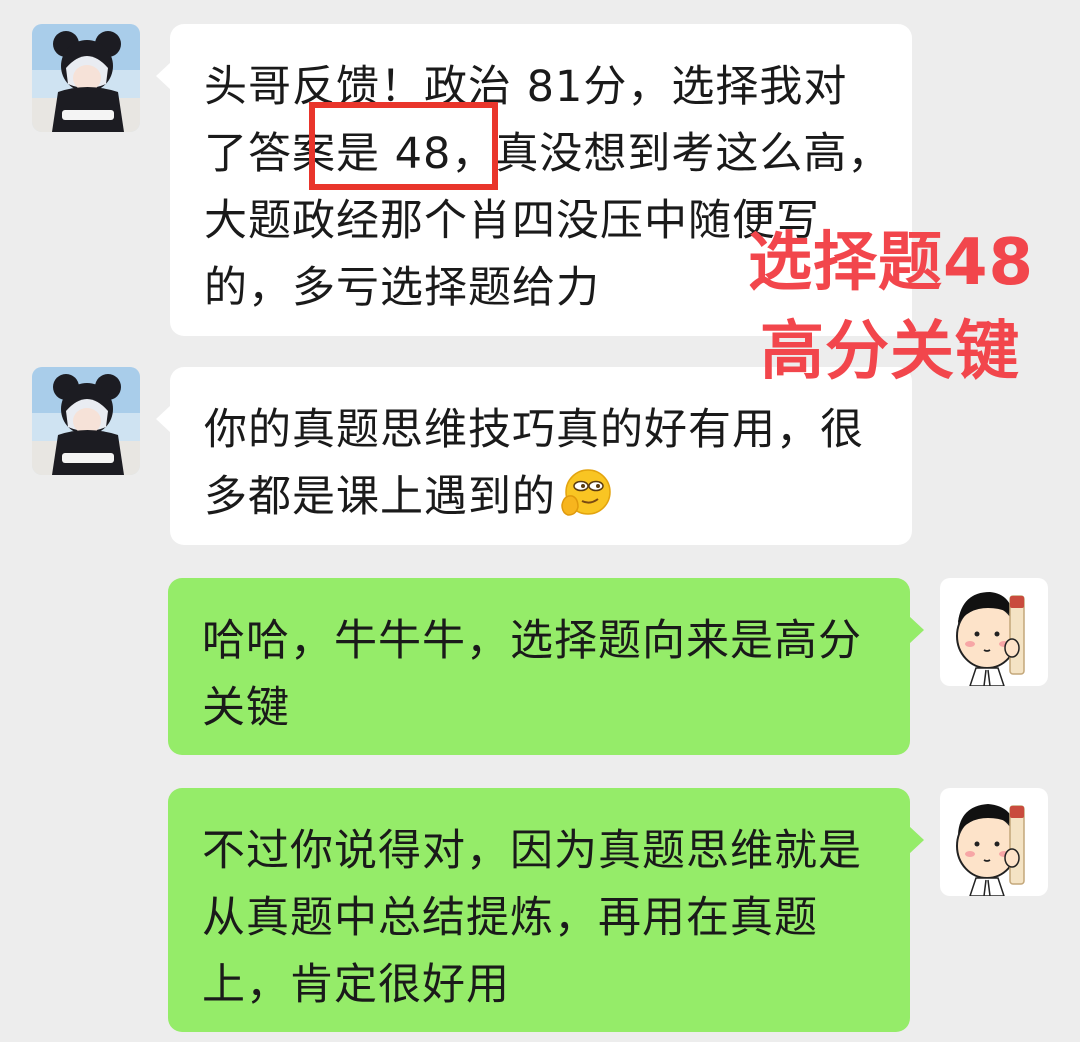  What do you see at coordinates (526, 87) in the screenshot?
I see `message-text-line: 头哥反馈！政治 81分，选择我对` at bounding box center [526, 87].